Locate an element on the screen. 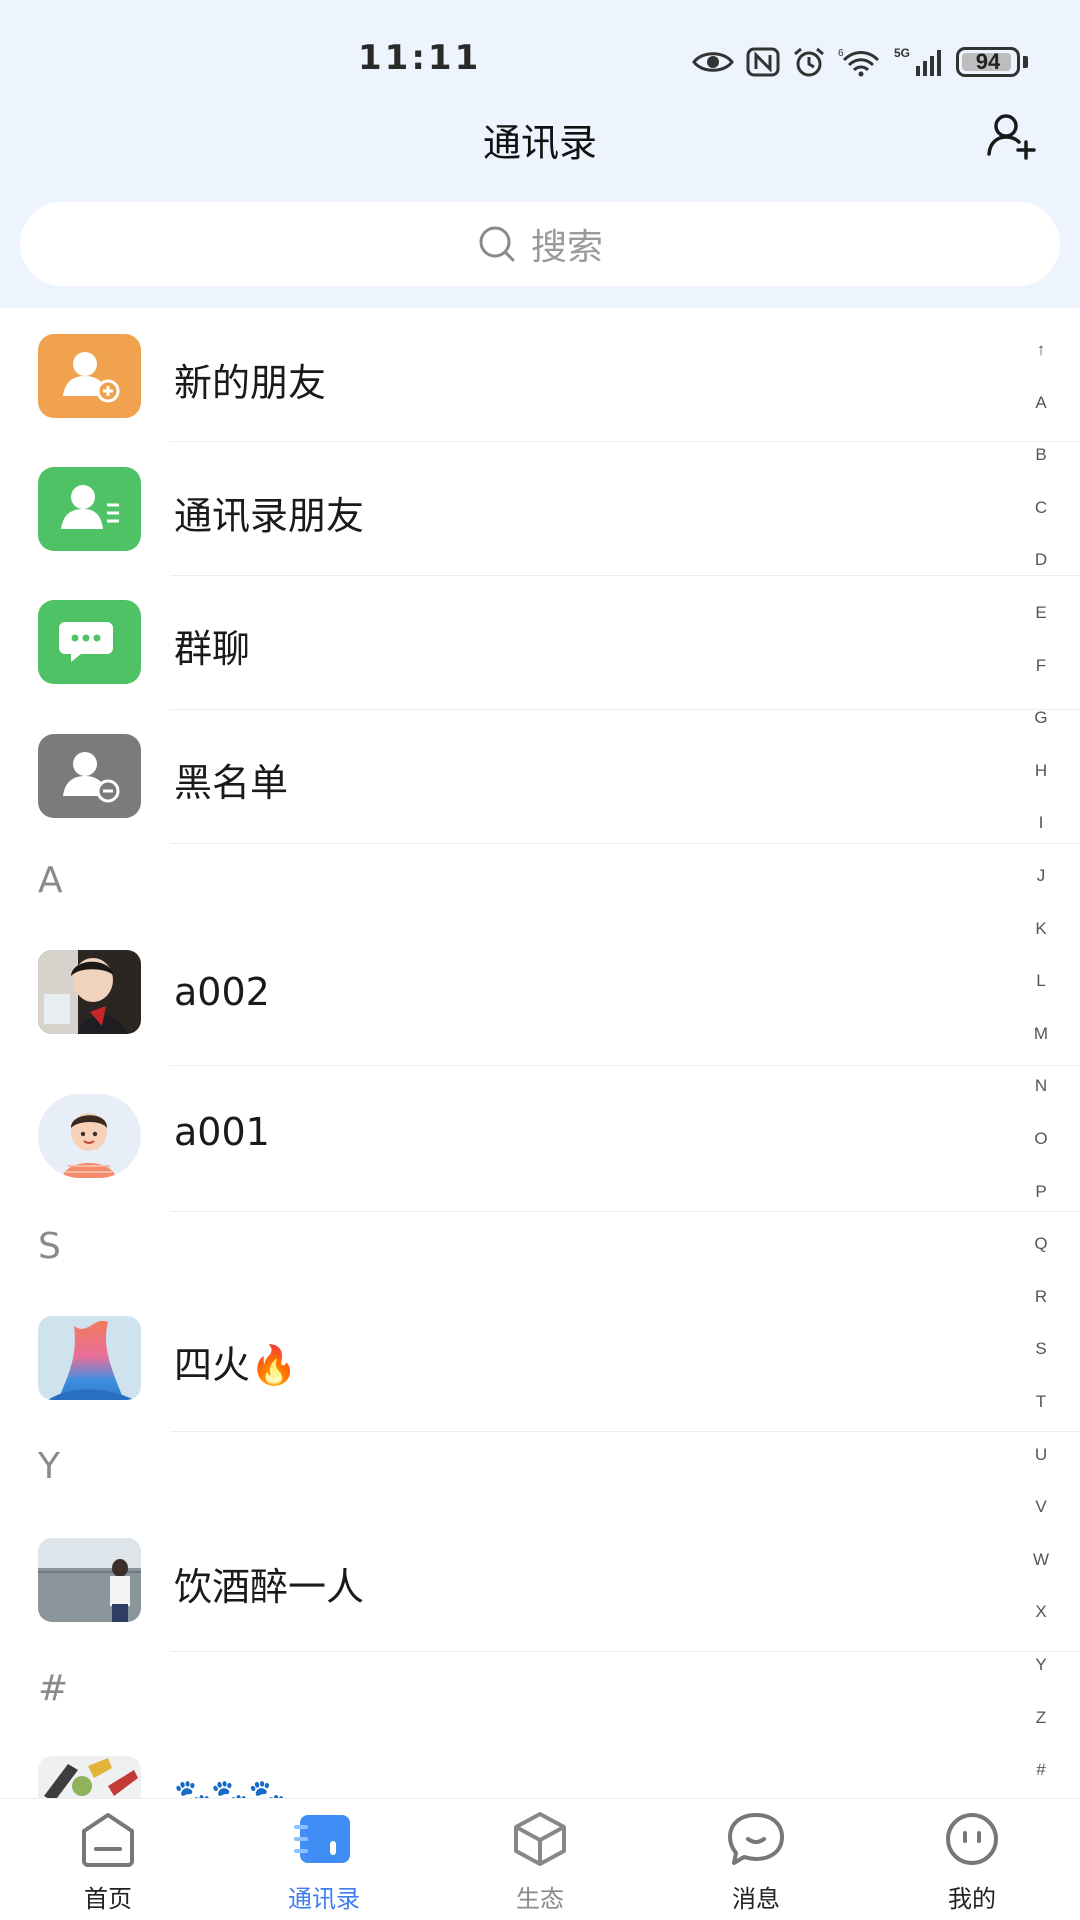 This screenshot has height=1920, width=1080. index-letter: J is located at coordinates (1041, 876).